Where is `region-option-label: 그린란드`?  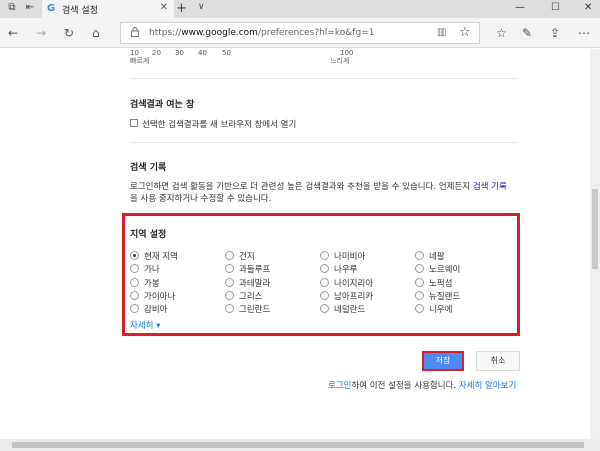
region-option-label: 그린란드 is located at coordinates (255, 310).